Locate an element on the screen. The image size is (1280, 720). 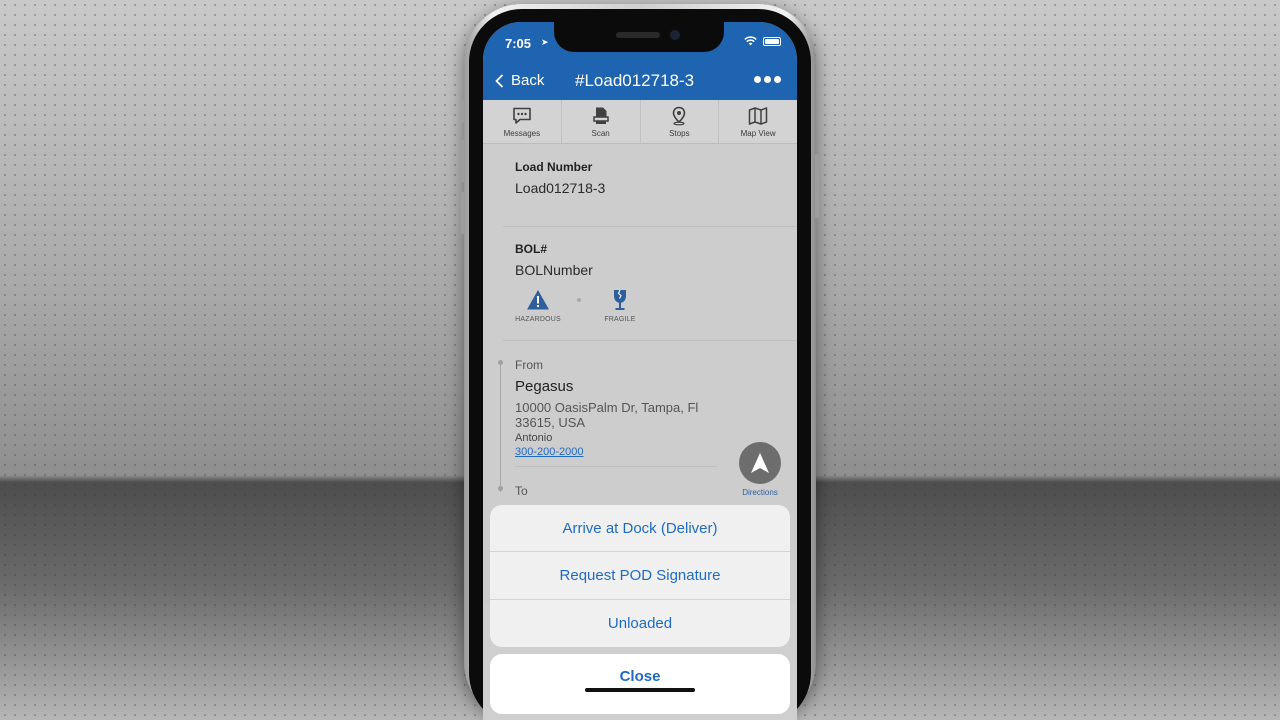
map-view-label: Map View is located at coordinates (758, 133).